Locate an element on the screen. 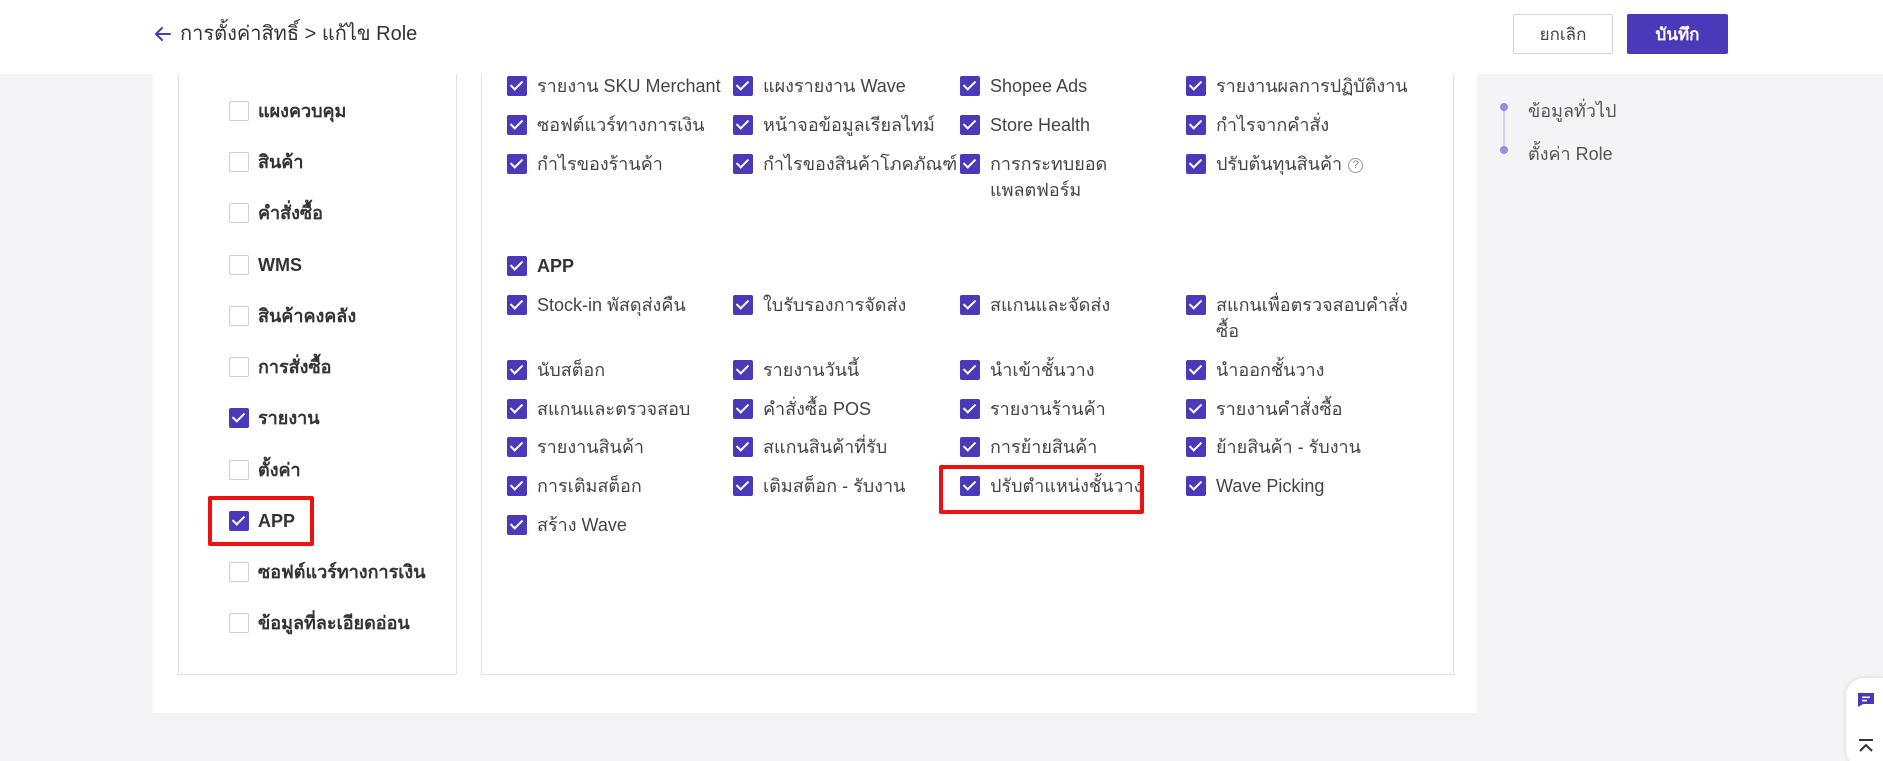 The width and height of the screenshot is (1883, 761). report-label: การกระทบยอดแพลตฟอร์ม is located at coordinates (1049, 177).